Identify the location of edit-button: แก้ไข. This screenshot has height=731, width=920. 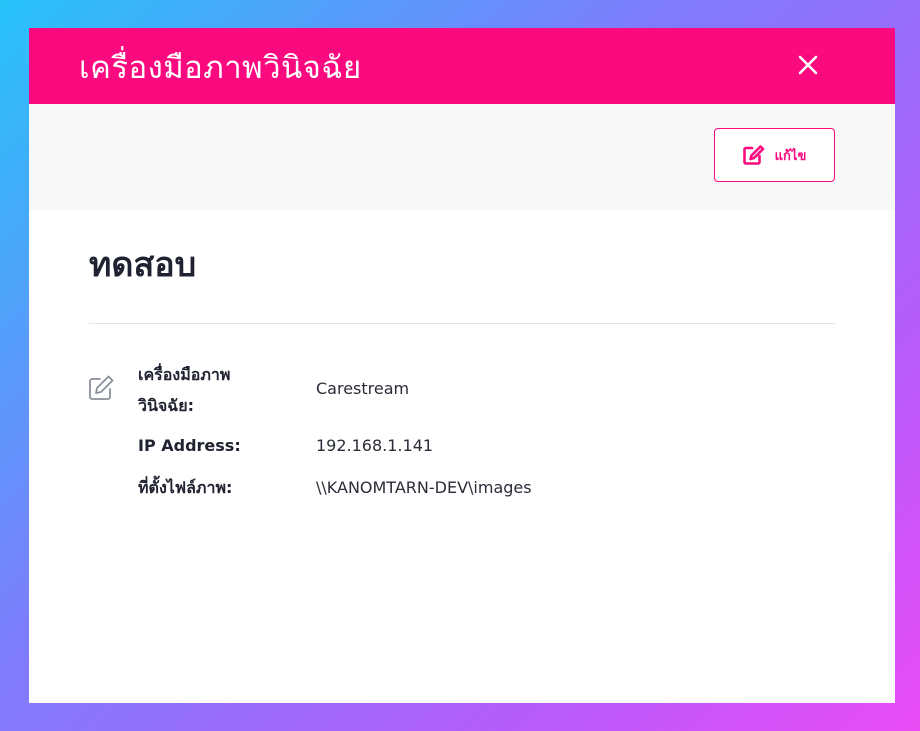
(774, 155).